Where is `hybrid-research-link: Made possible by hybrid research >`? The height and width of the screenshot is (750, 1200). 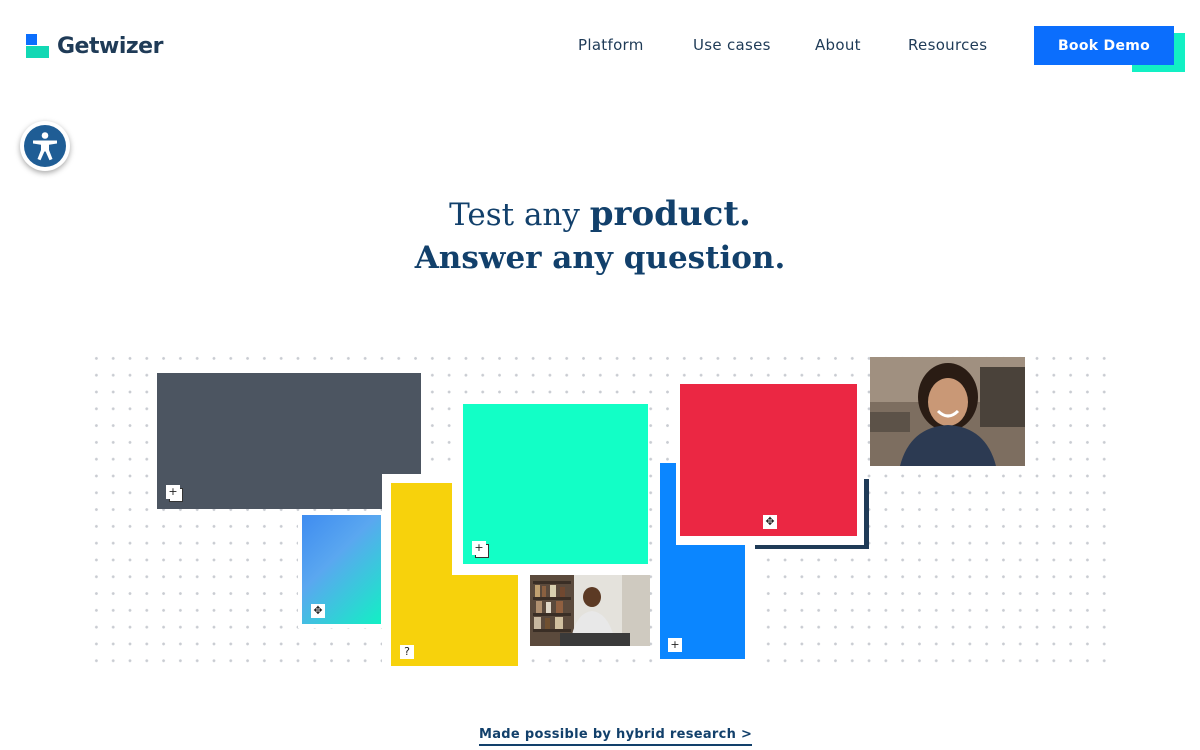
hybrid-research-link: Made possible by hybrid research > is located at coordinates (616, 736).